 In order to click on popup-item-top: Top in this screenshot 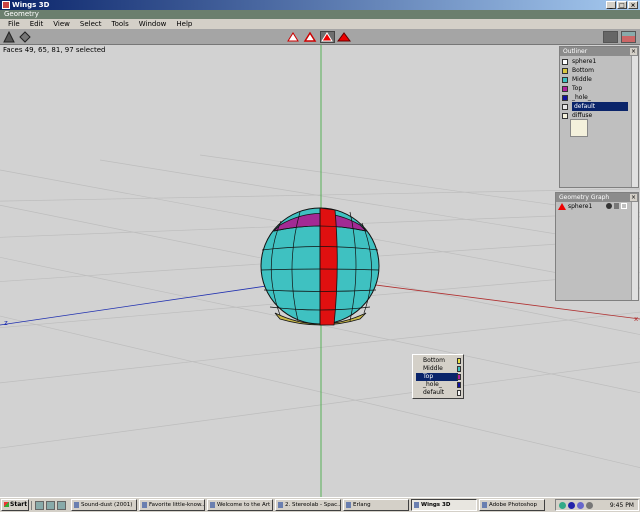, I will do `click(438, 377)`.